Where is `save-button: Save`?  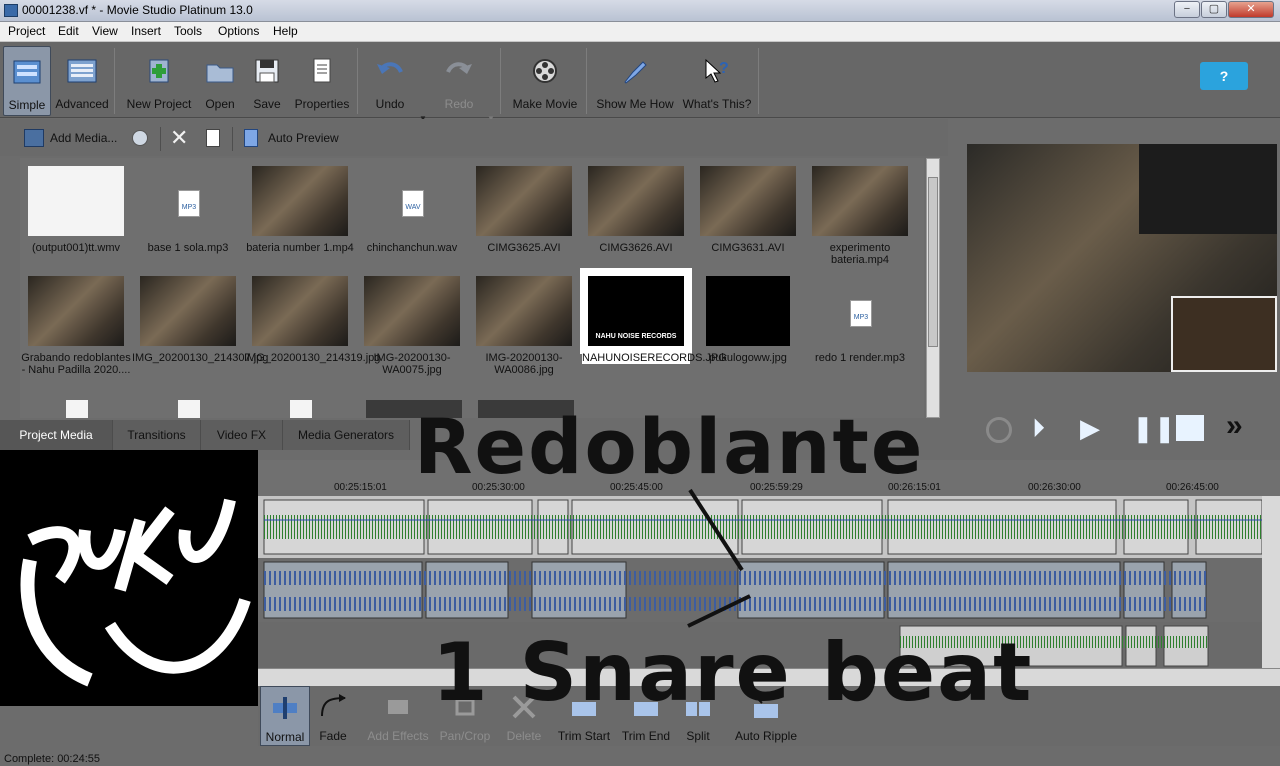 save-button: Save is located at coordinates (267, 81).